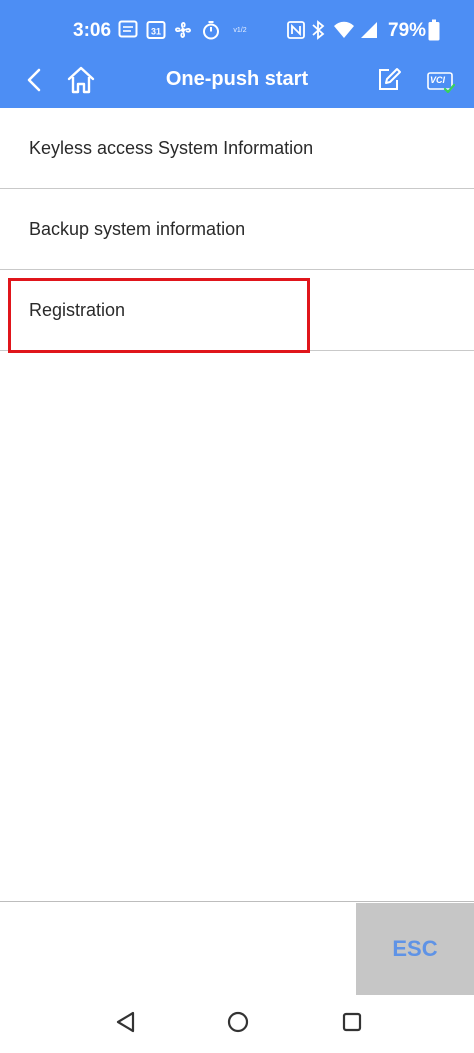  What do you see at coordinates (237, 311) in the screenshot?
I see `list-item-registration: Registration` at bounding box center [237, 311].